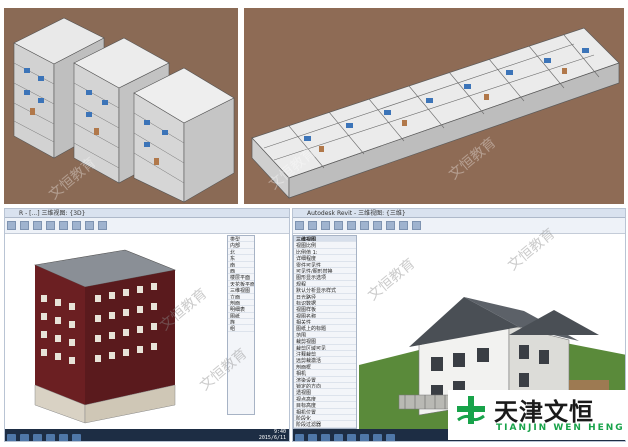 This screenshot has width=628, height=447. I want to click on browser-item: 组, so click(241, 328).